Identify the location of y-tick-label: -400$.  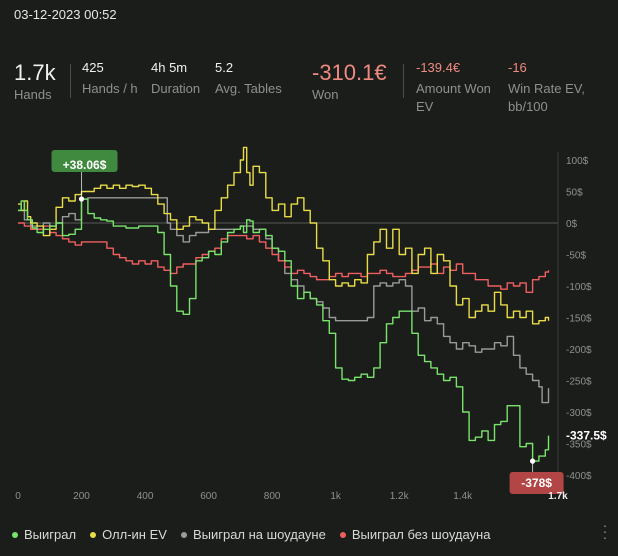
(579, 476).